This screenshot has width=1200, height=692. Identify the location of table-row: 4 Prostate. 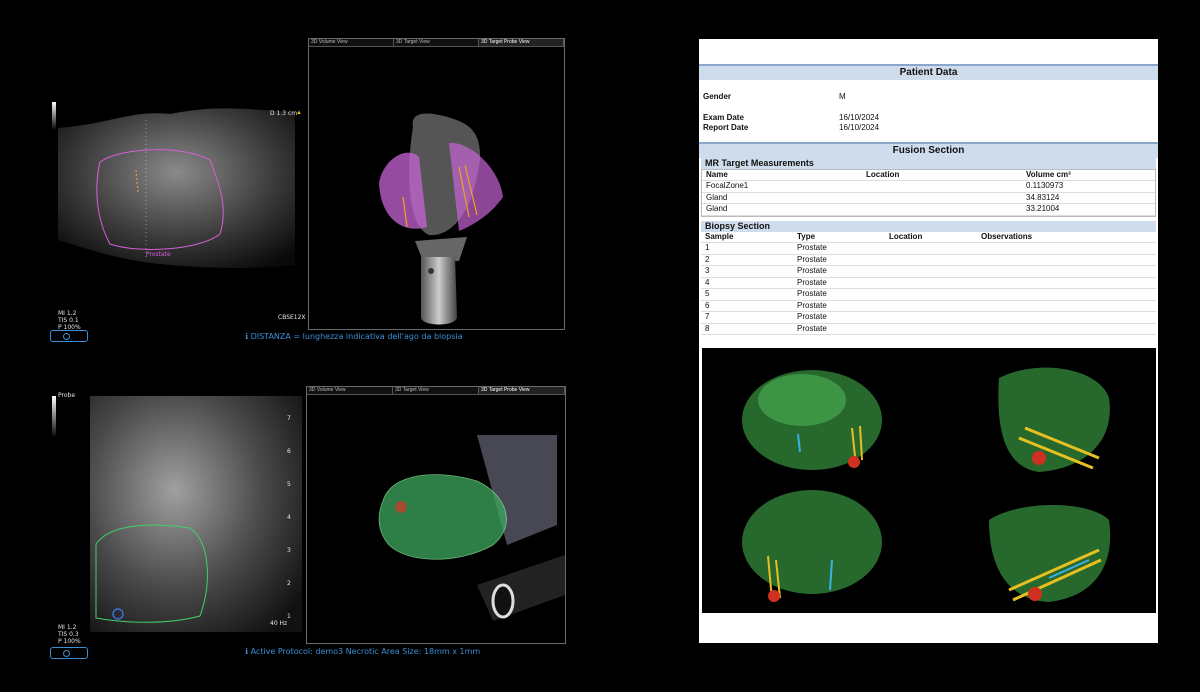
(928, 283).